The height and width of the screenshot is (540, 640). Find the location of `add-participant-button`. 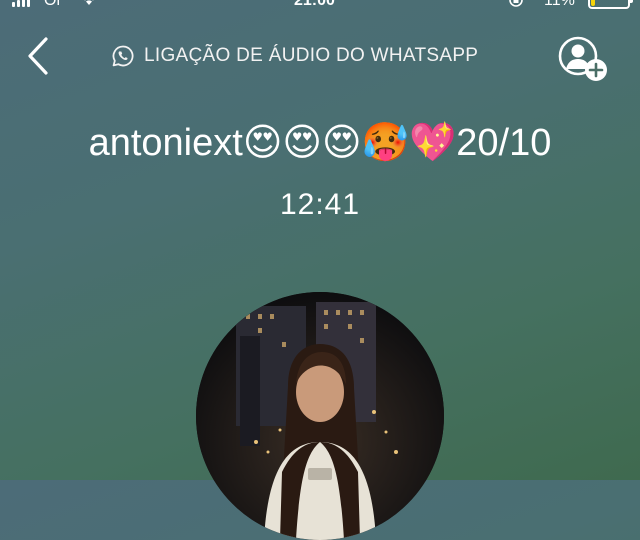

add-participant-button is located at coordinates (584, 59).